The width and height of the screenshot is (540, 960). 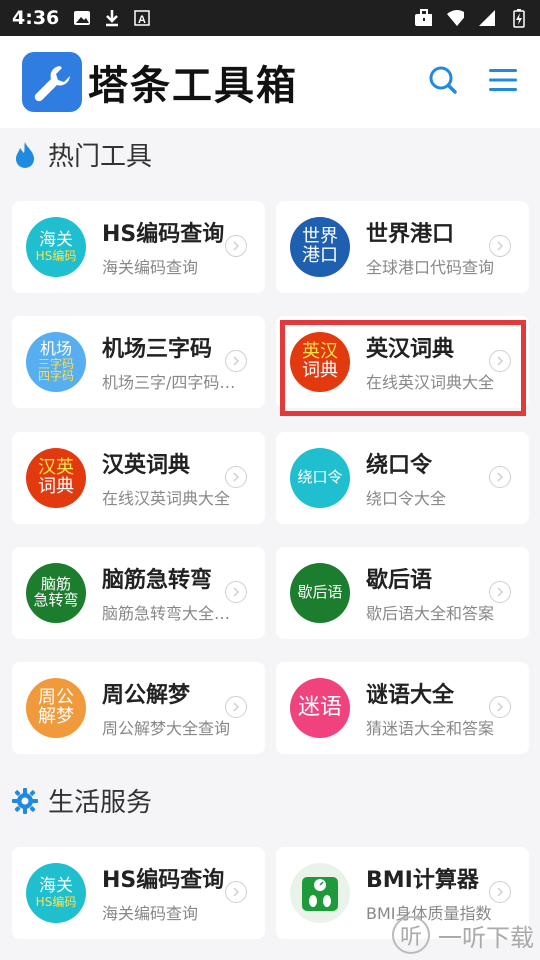 I want to click on card-subtitle: 在线汉英词典大全, so click(x=166, y=498).